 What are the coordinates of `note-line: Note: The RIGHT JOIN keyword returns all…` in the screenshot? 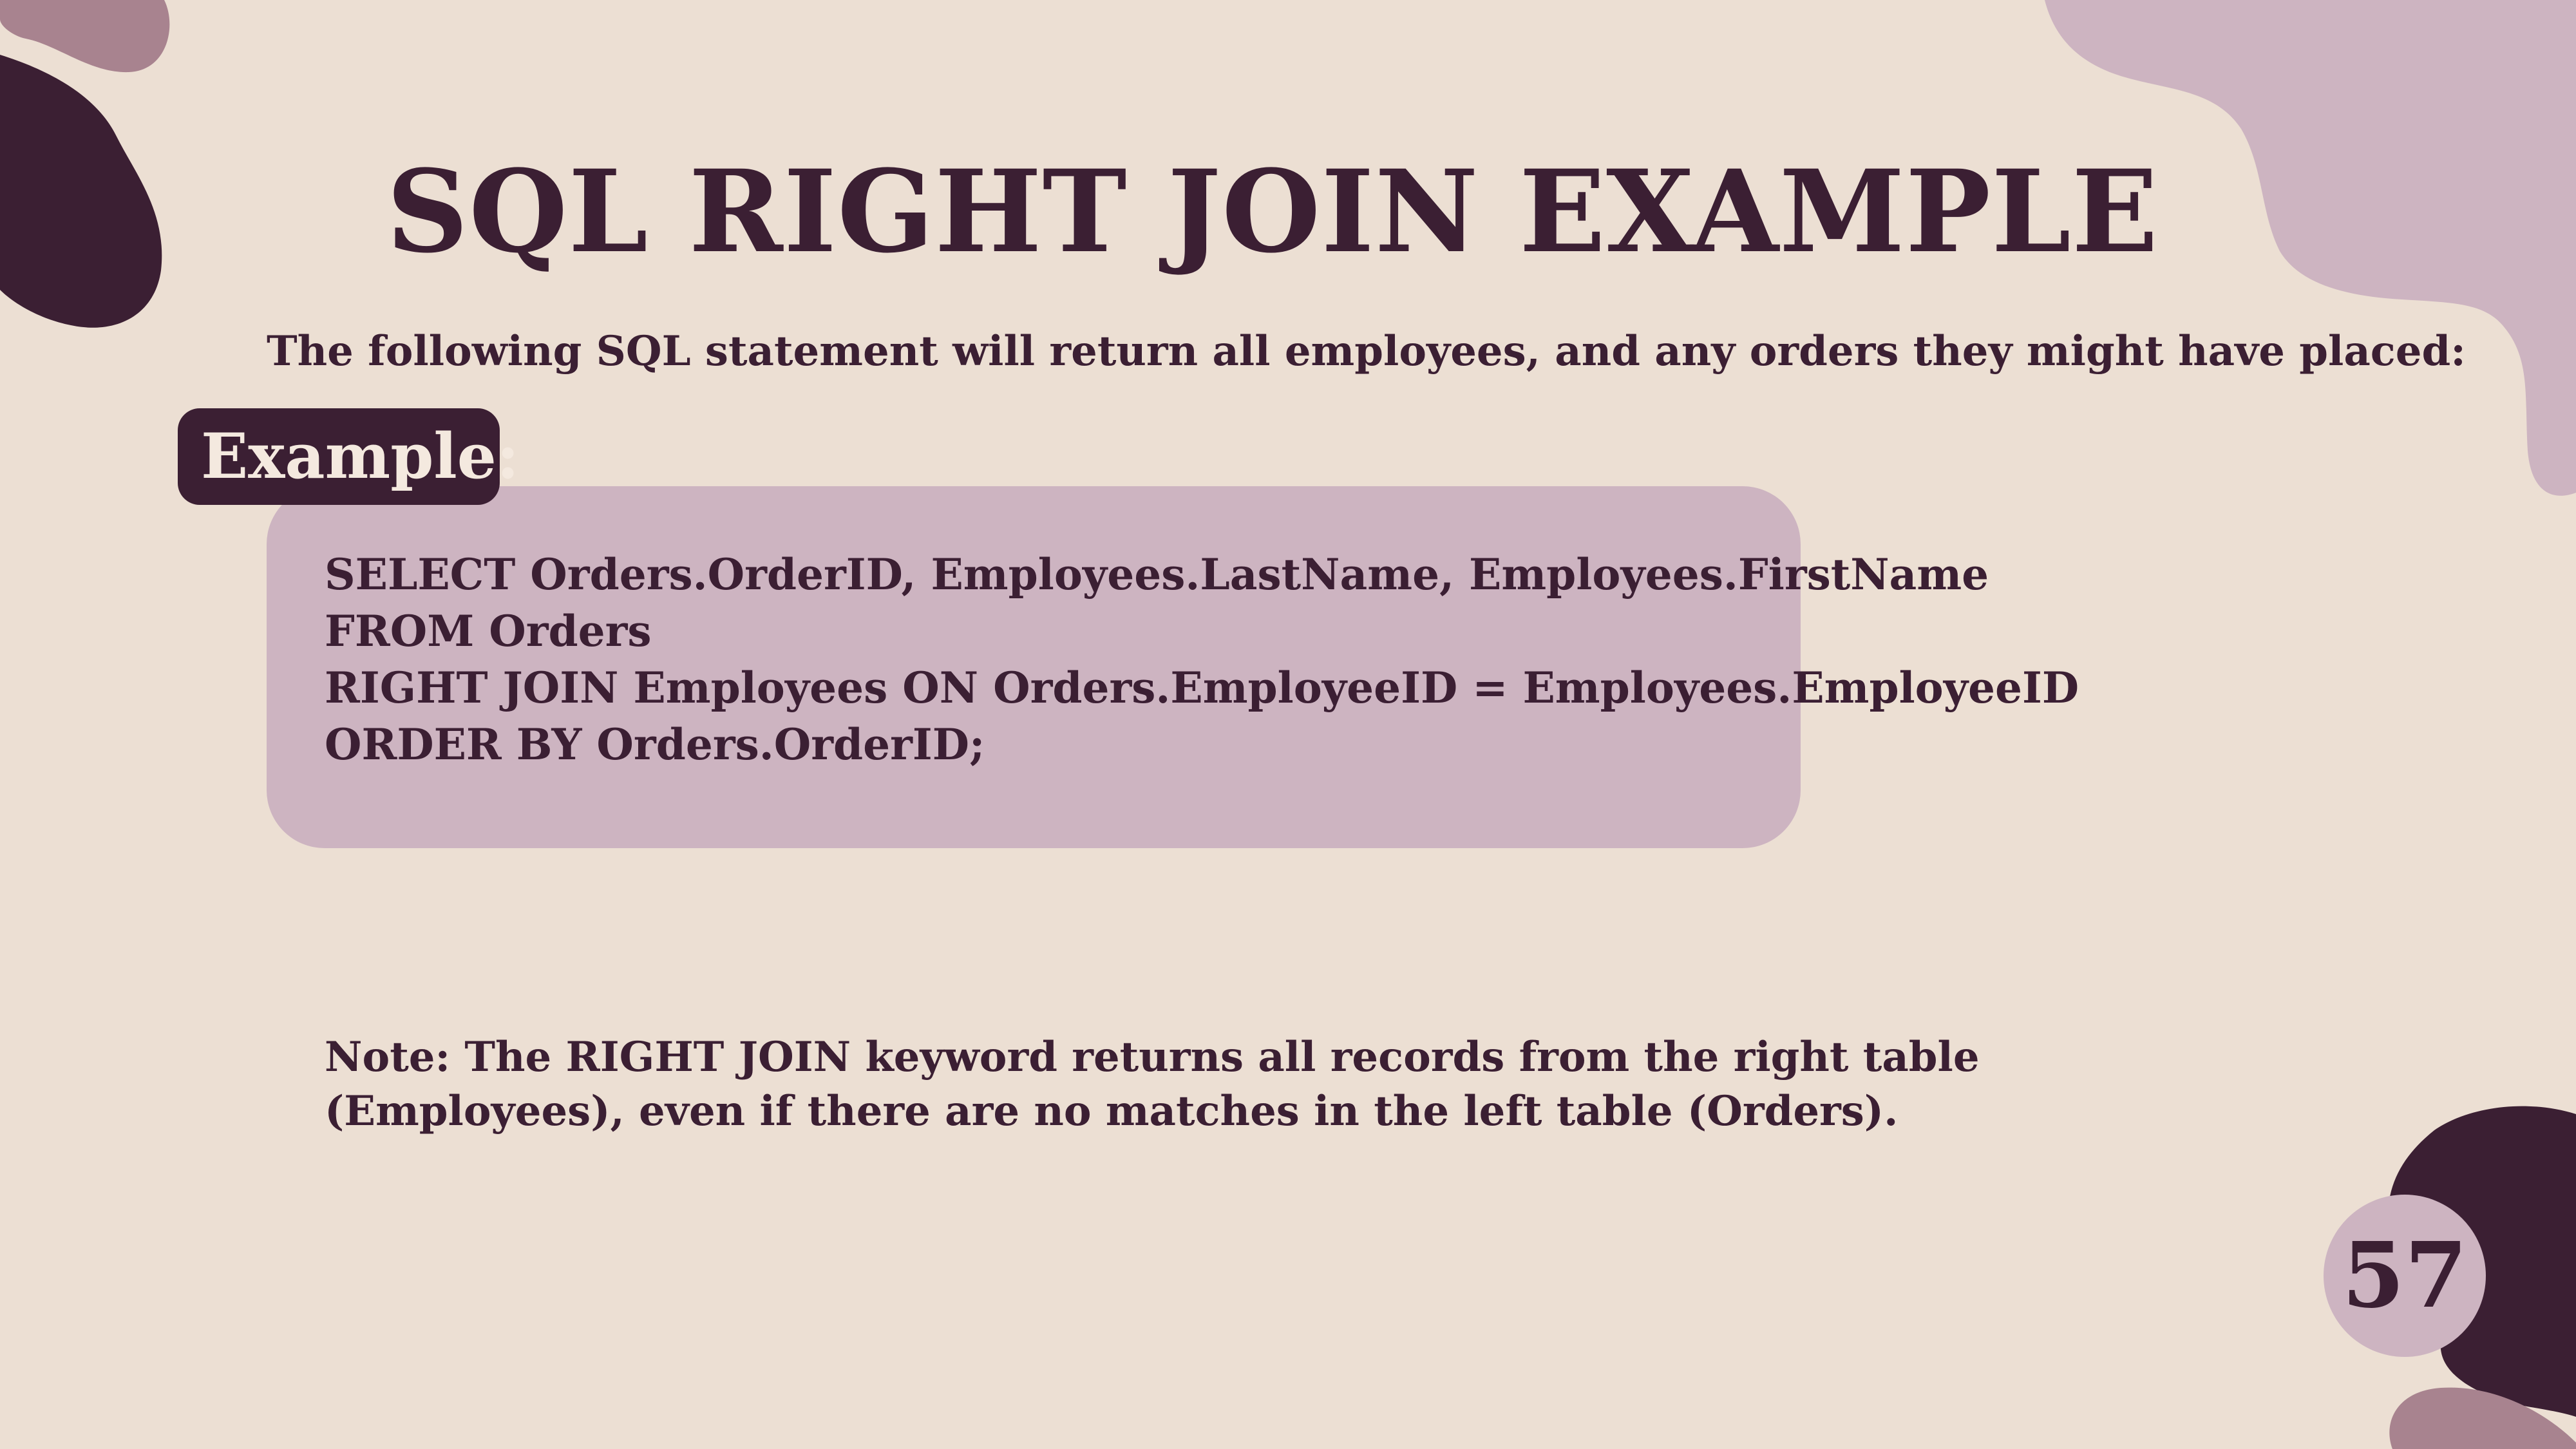 It's located at (1153, 1057).